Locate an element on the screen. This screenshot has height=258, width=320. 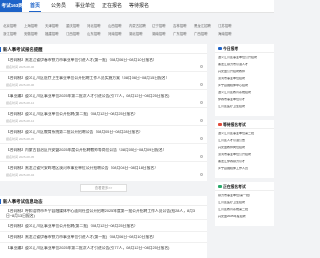
region-link: 重庆招聘 is located at coordinates (73, 26).